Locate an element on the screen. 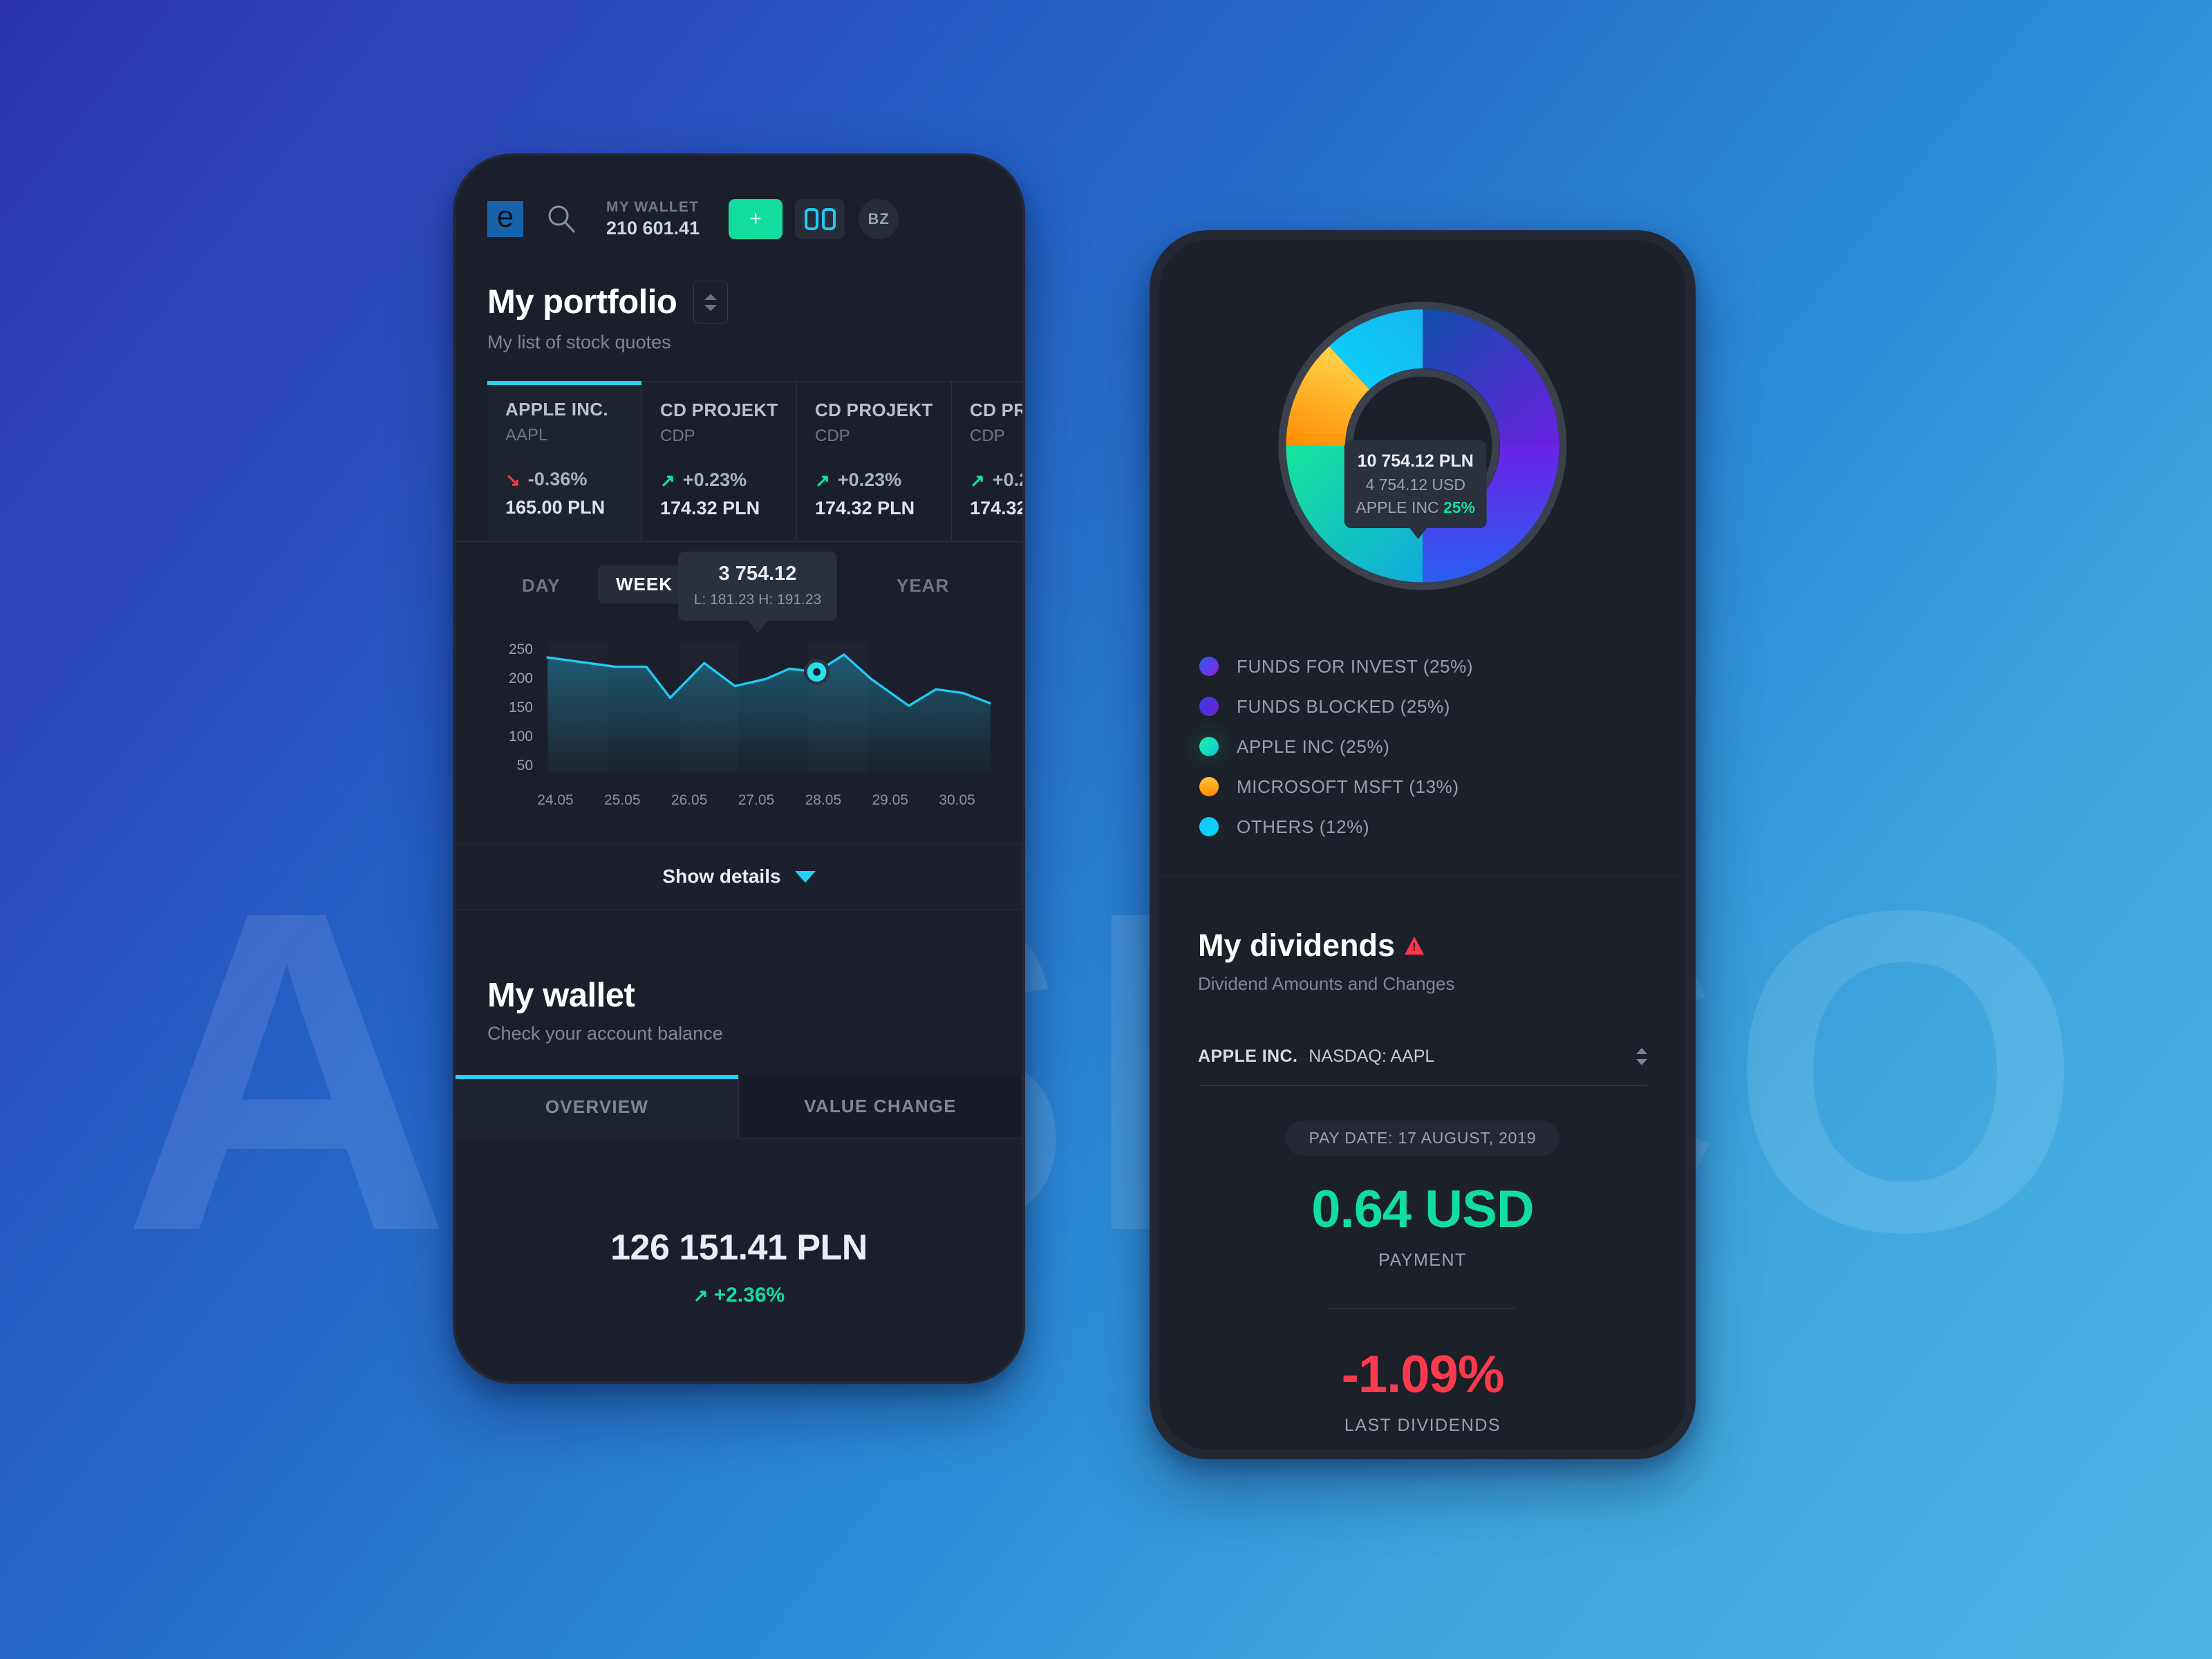 Image resolution: width=2212 pixels, height=1659 pixels. legend-item: FUNDS BLOCKED (25%) is located at coordinates (1422, 706).